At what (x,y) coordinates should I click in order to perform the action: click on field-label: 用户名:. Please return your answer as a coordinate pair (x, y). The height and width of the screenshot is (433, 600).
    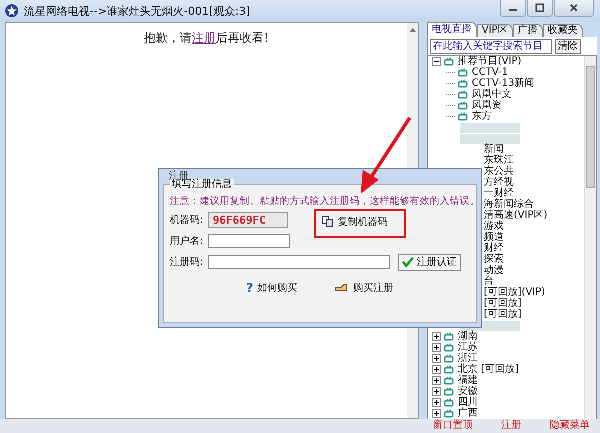
    Looking at the image, I should click on (187, 241).